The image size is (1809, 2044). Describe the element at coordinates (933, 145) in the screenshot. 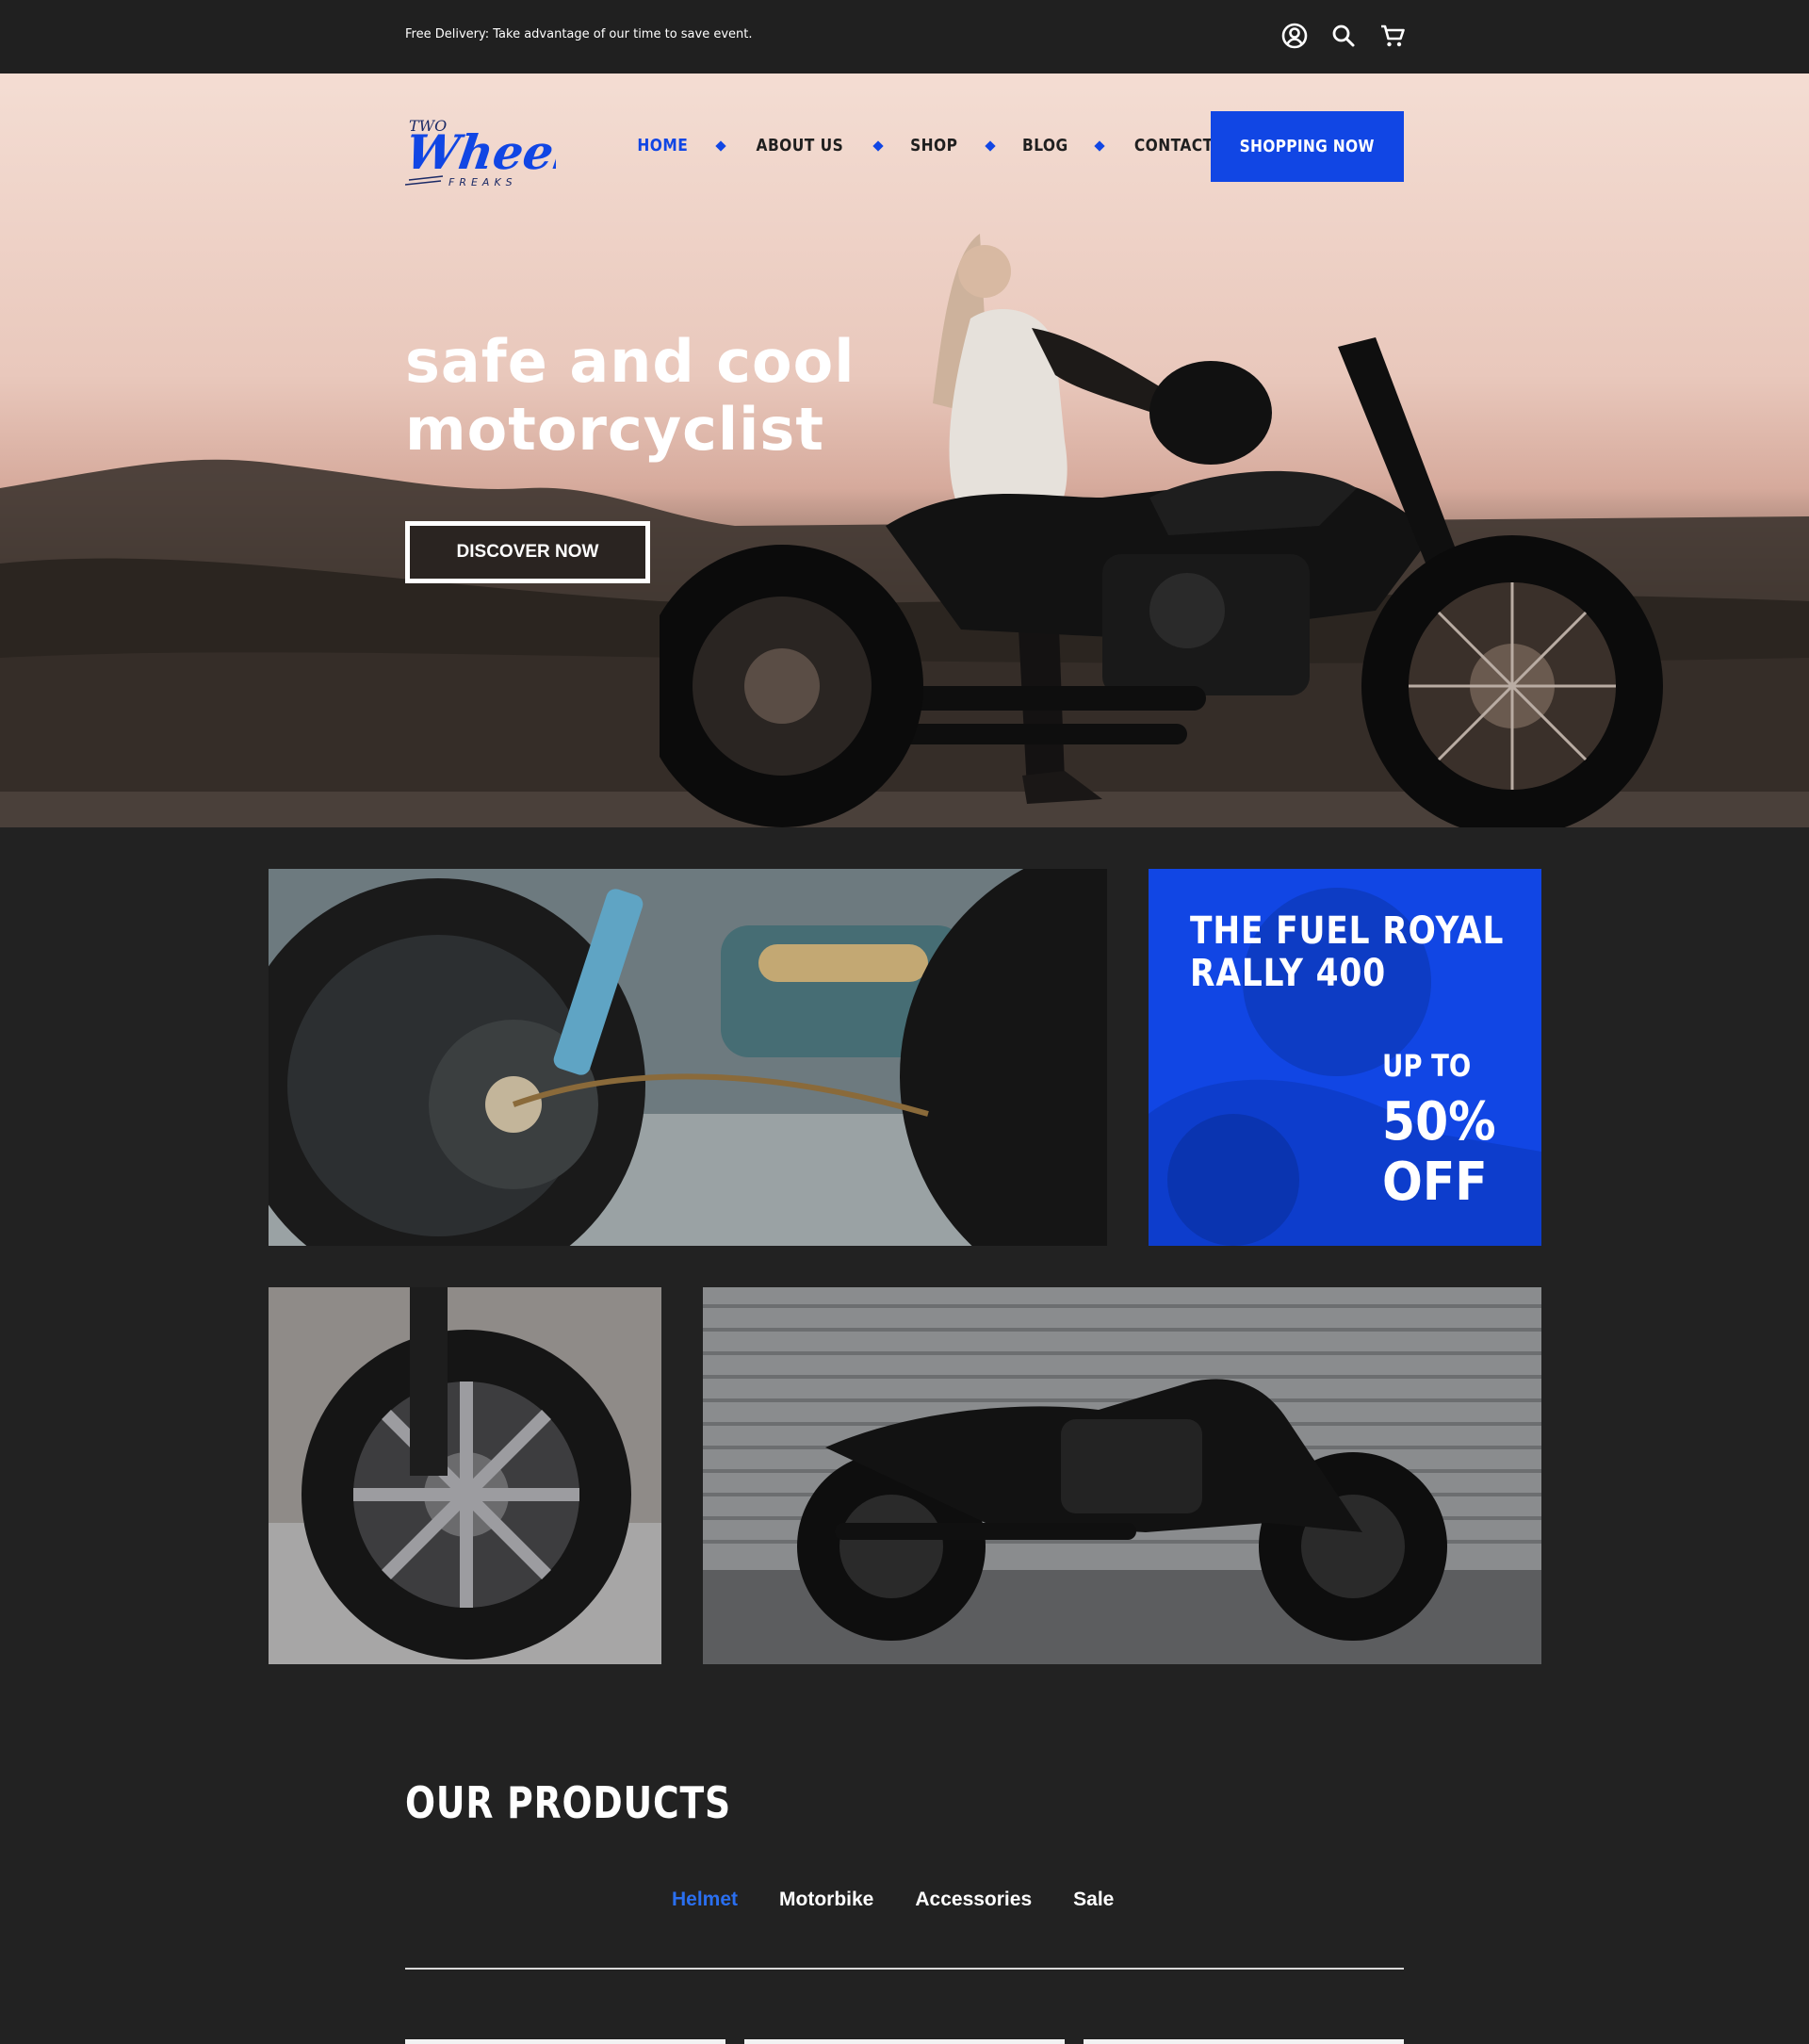

I see `nav-shop: SHOP` at that location.